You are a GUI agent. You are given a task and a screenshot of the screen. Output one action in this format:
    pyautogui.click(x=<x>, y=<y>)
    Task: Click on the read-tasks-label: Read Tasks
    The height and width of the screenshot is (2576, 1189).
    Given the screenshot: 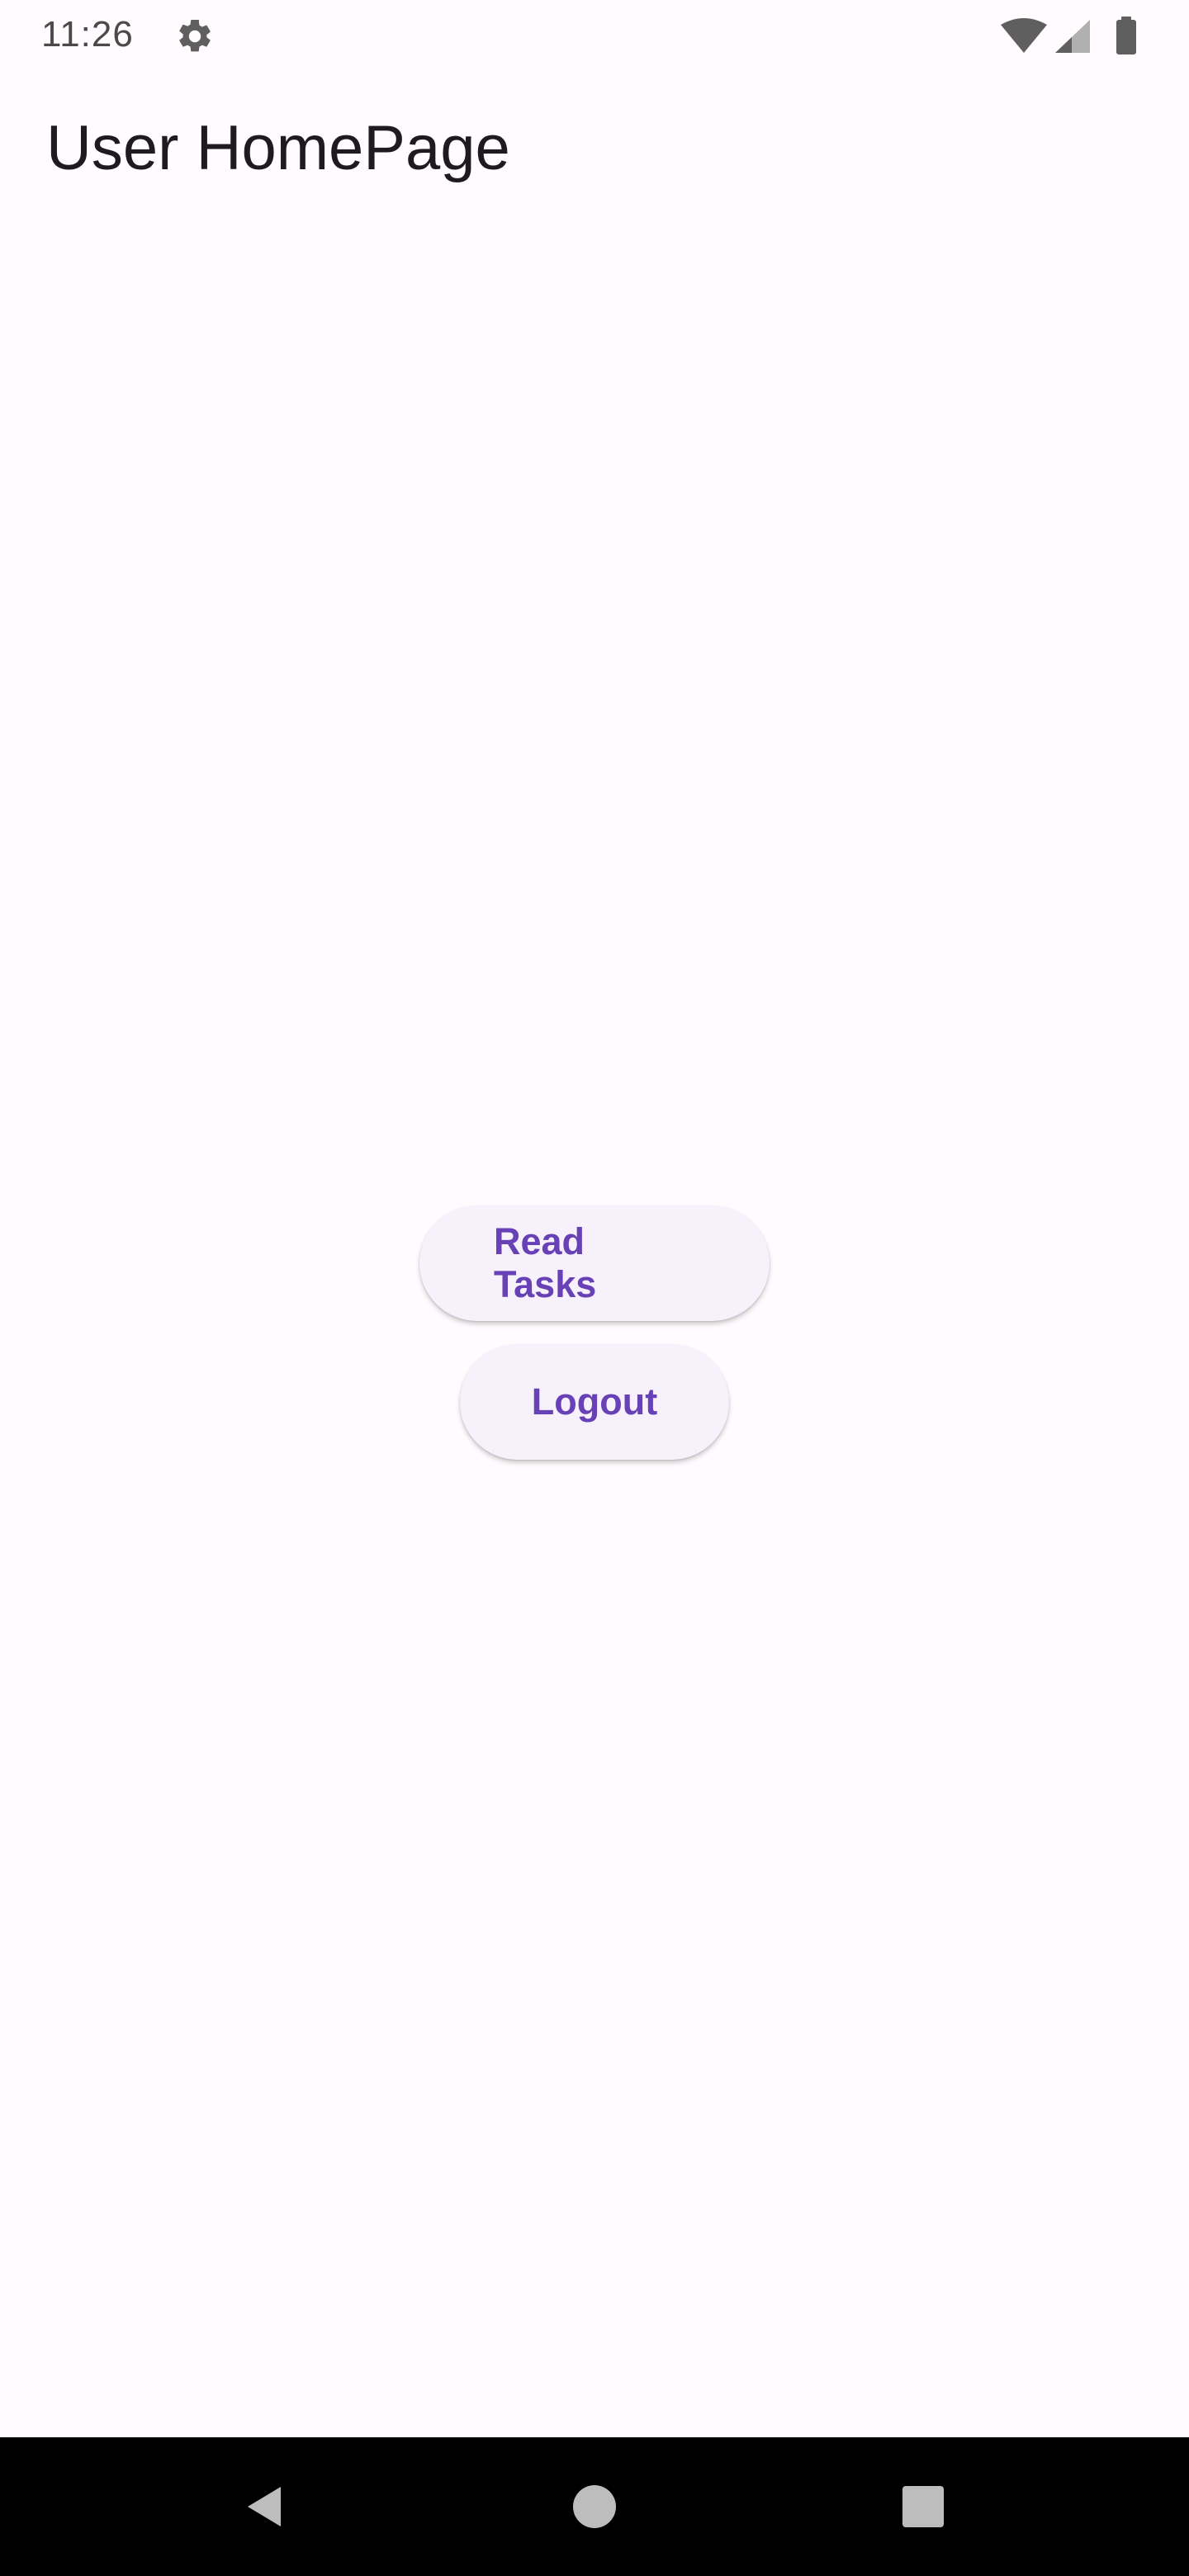 What is the action you would take?
    pyautogui.click(x=545, y=1262)
    